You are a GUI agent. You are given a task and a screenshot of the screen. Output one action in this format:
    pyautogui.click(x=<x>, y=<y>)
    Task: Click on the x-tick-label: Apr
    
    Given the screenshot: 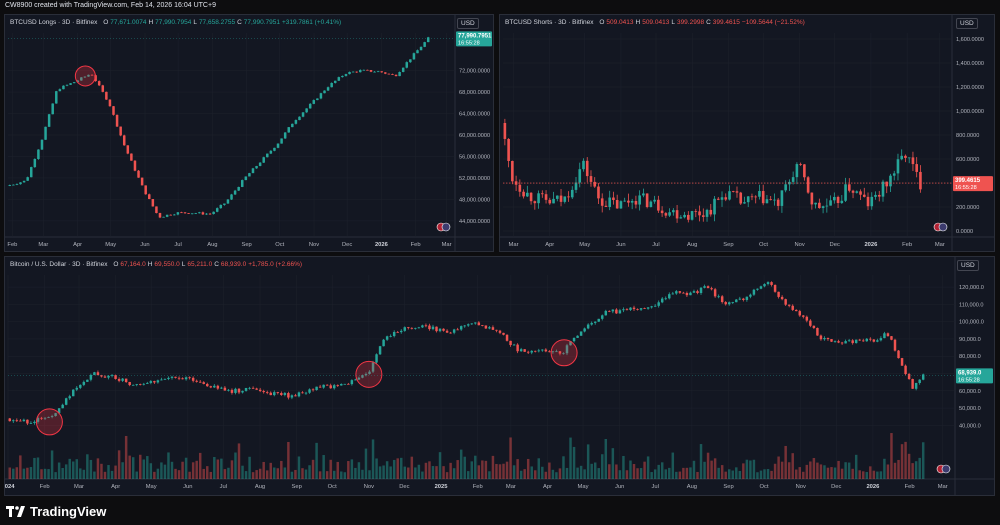 What is the action you would take?
    pyautogui.click(x=547, y=487)
    